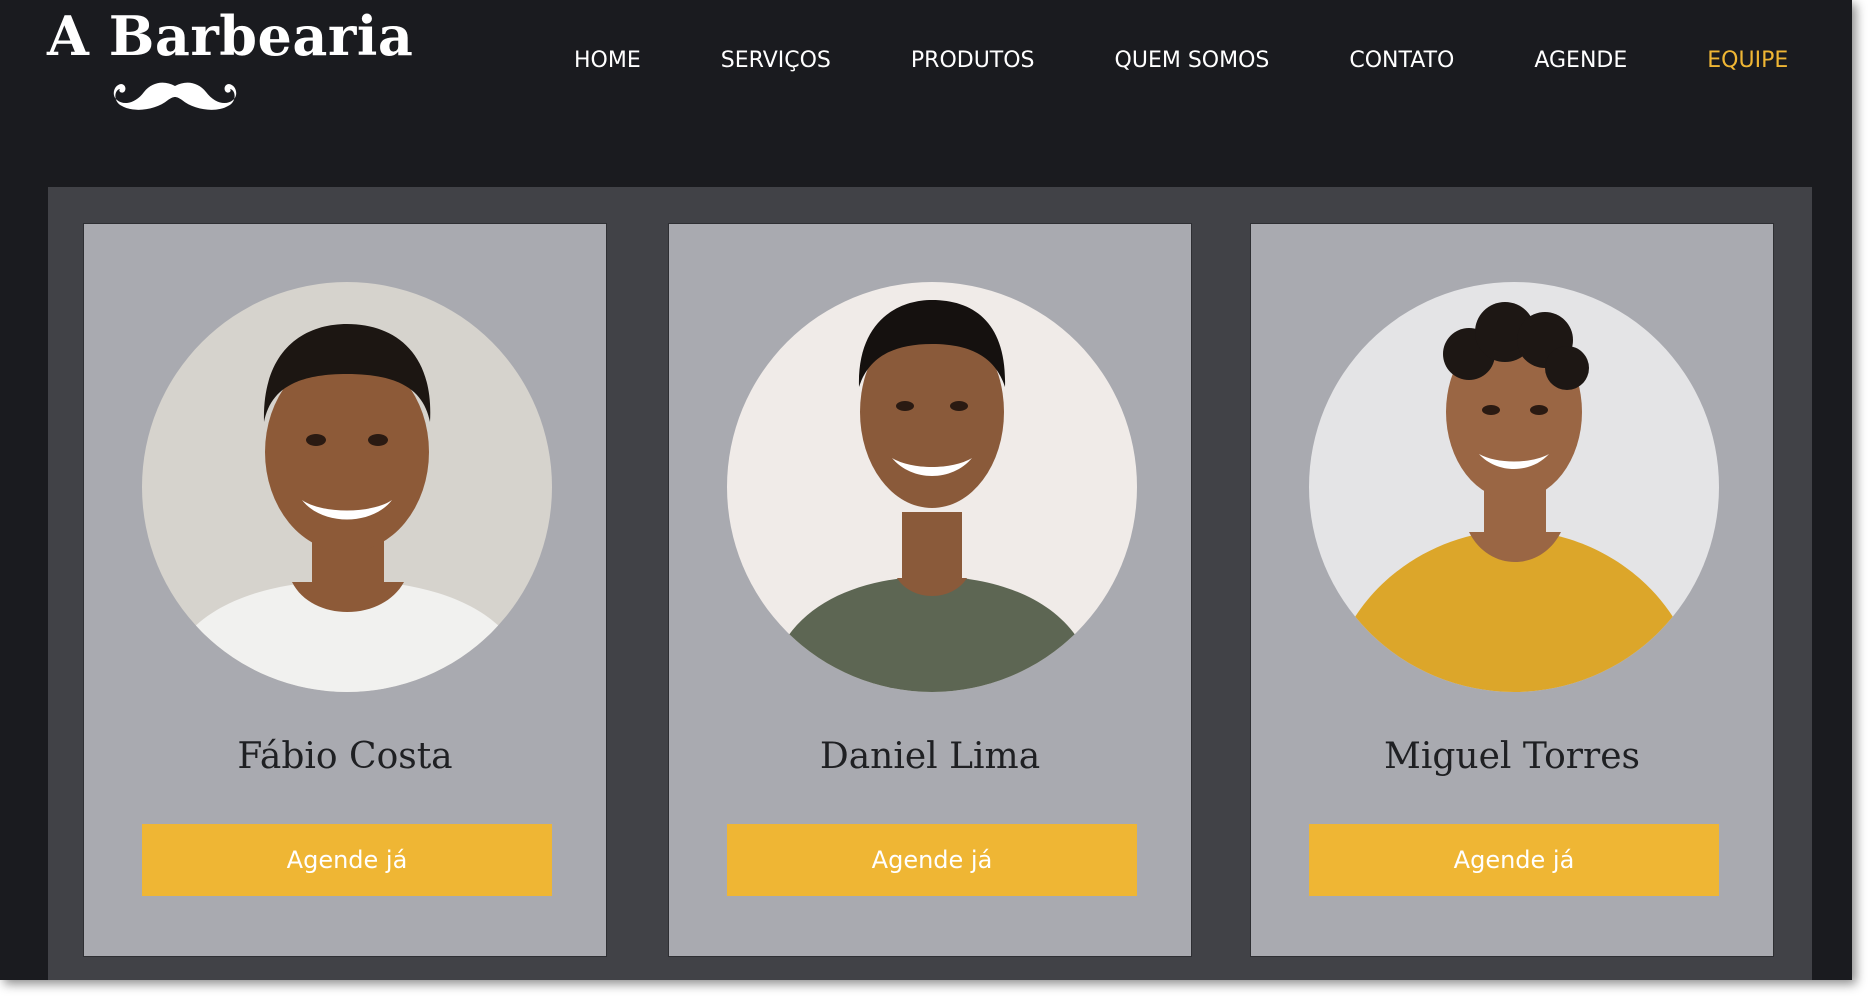 Image resolution: width=1868 pixels, height=996 pixels. What do you see at coordinates (1401, 60) in the screenshot?
I see `nav-contato: CONTATO` at bounding box center [1401, 60].